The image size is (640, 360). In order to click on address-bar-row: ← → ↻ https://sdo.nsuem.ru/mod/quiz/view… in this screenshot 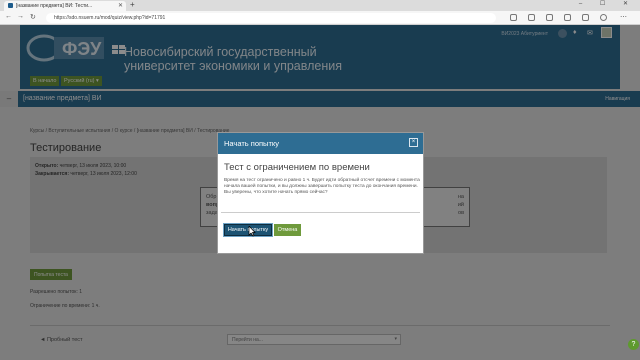, I will do `click(320, 18)`.